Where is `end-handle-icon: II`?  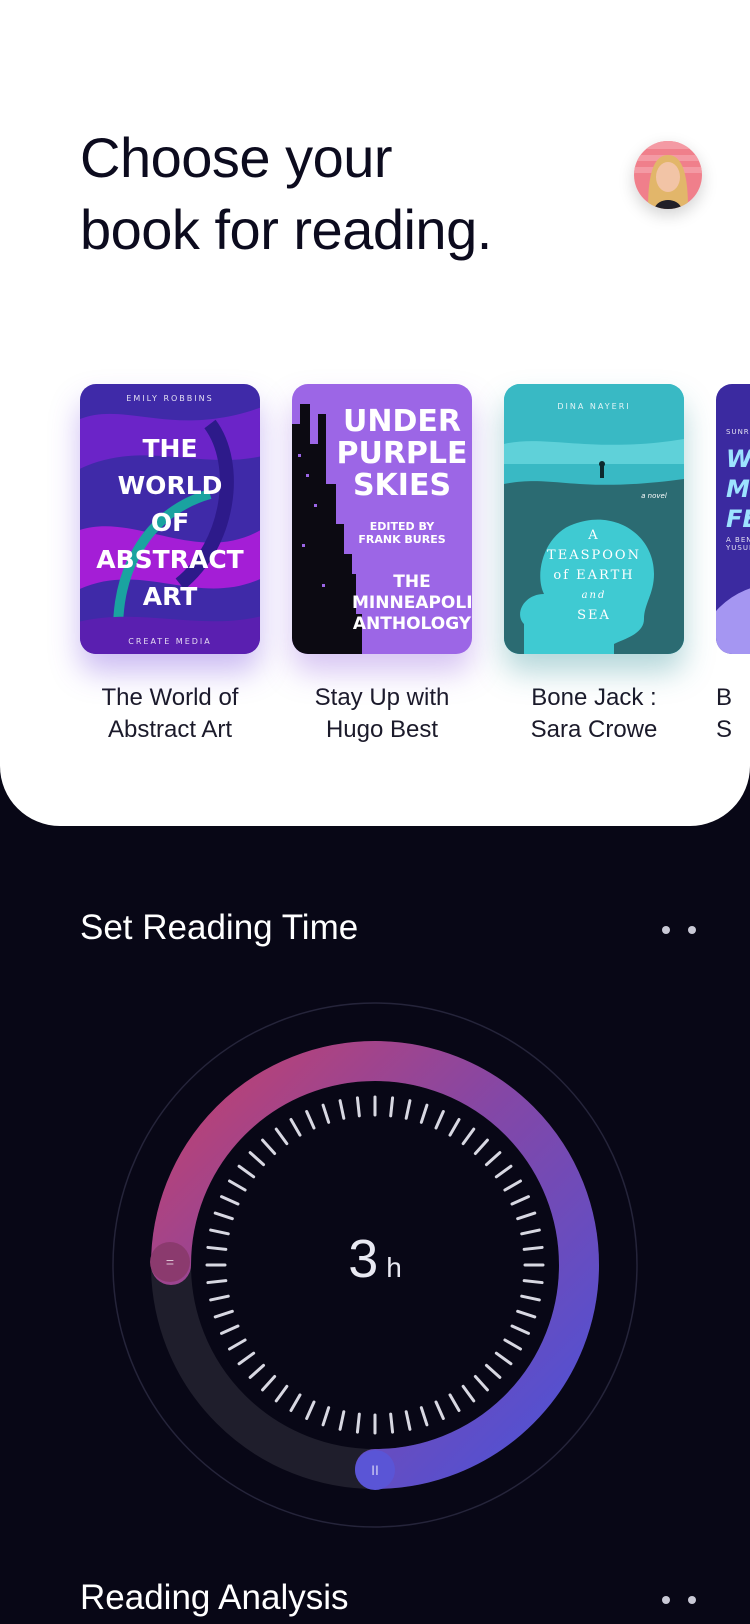 end-handle-icon: II is located at coordinates (375, 1470).